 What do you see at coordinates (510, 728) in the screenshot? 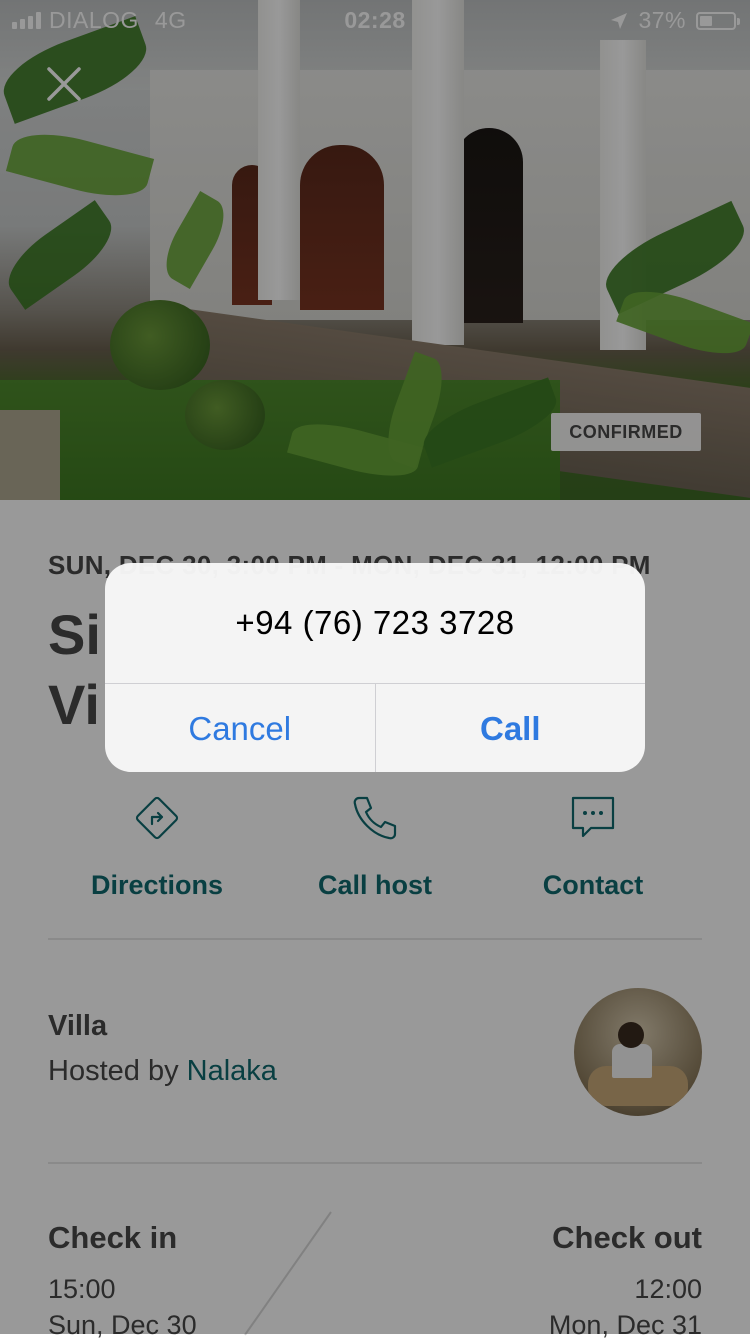
I see `call-button: Call` at bounding box center [510, 728].